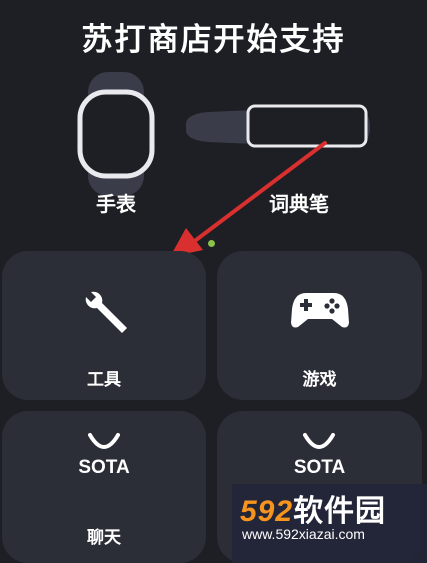 The width and height of the screenshot is (427, 563). What do you see at coordinates (104, 538) in the screenshot?
I see `category-chat-label: 聊天` at bounding box center [104, 538].